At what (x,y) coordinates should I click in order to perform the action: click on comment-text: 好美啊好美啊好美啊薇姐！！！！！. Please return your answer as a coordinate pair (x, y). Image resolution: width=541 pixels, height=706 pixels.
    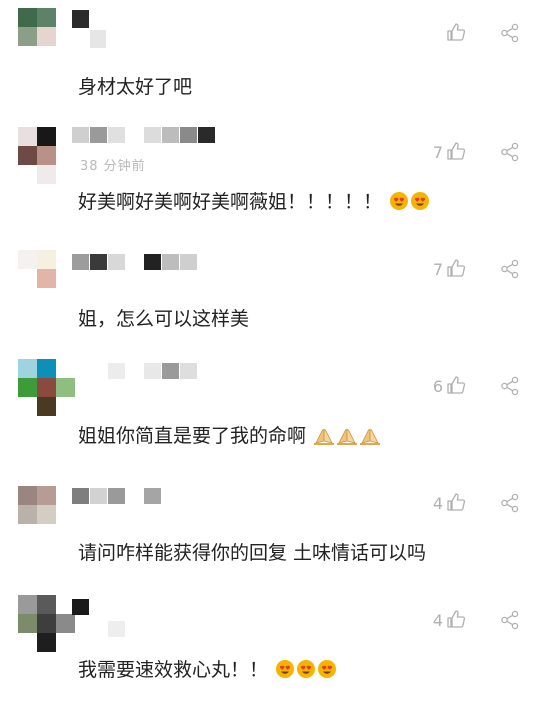
    Looking at the image, I should click on (254, 200).